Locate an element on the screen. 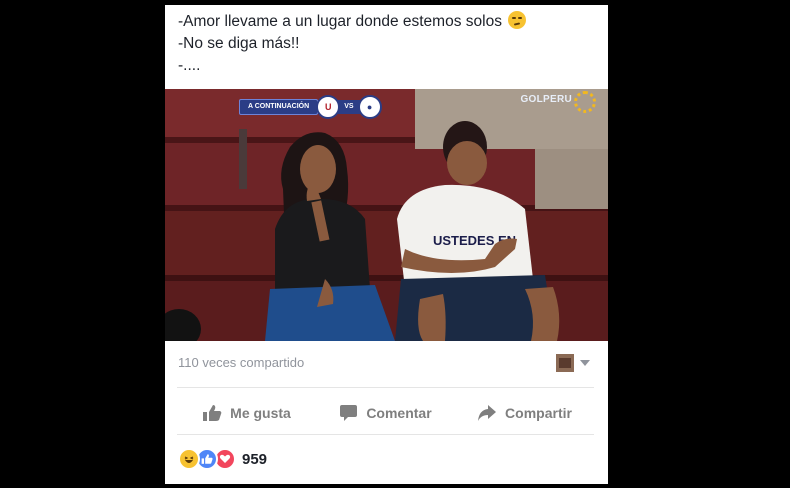 This screenshot has height=488, width=790. comment-label: Comentar is located at coordinates (399, 413).